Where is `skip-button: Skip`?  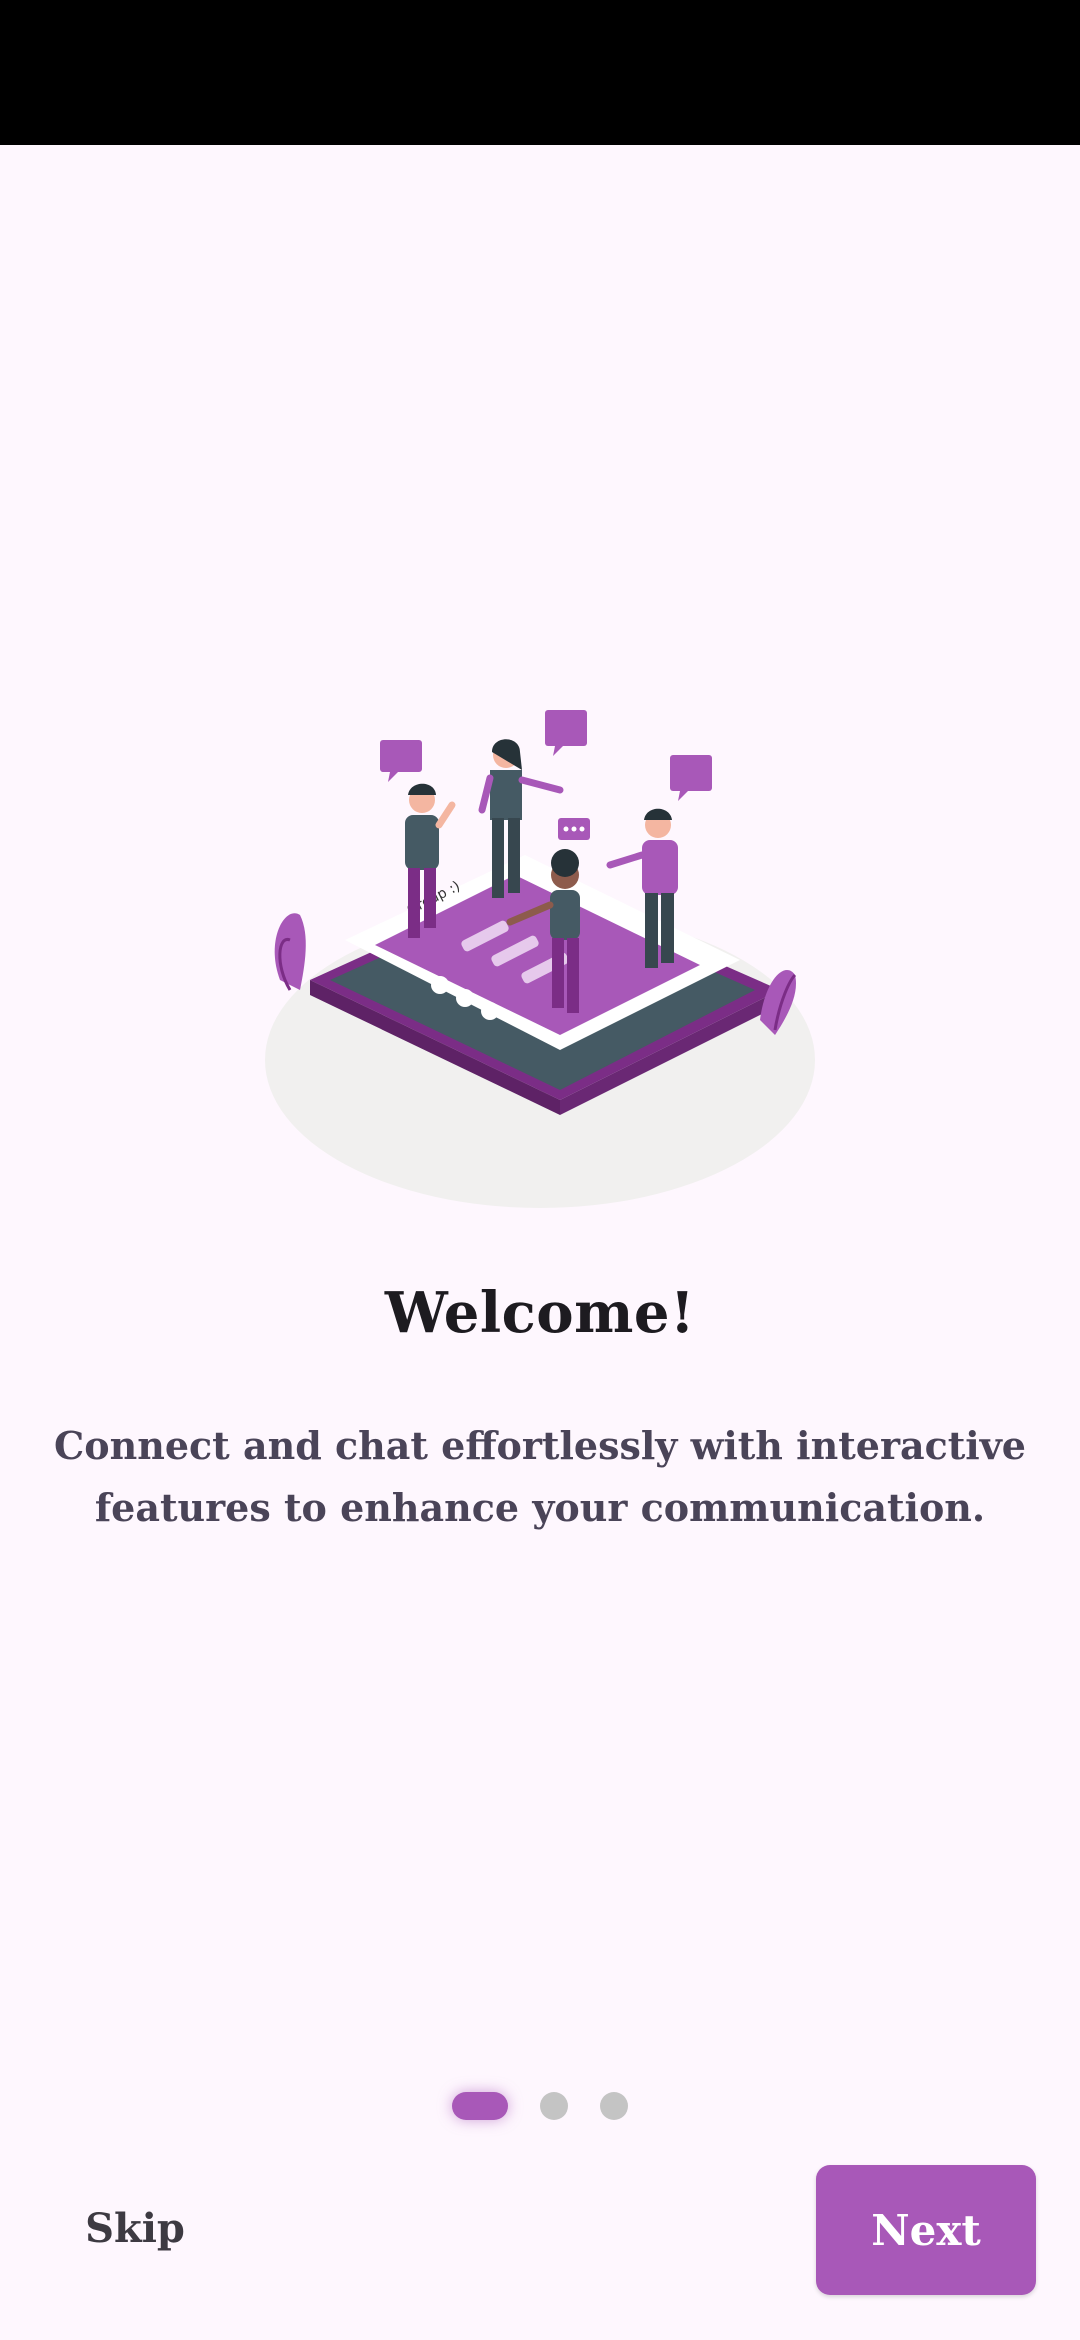
skip-button: Skip is located at coordinates (135, 2228).